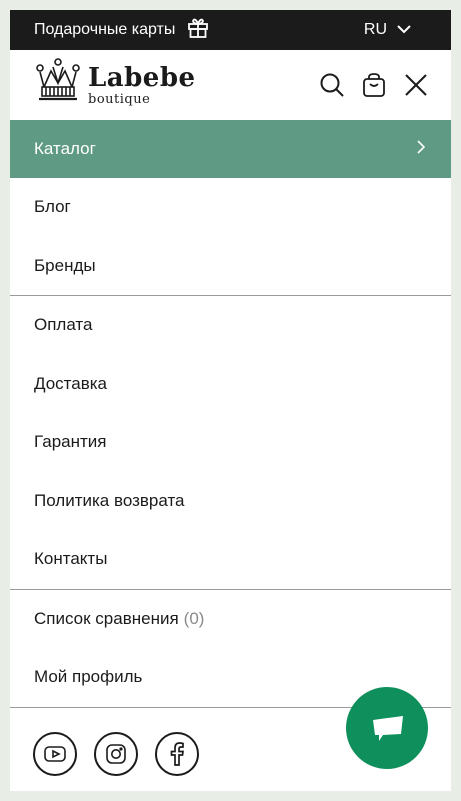  I want to click on menu-item-compare: Список сравнения (0), so click(230, 619).